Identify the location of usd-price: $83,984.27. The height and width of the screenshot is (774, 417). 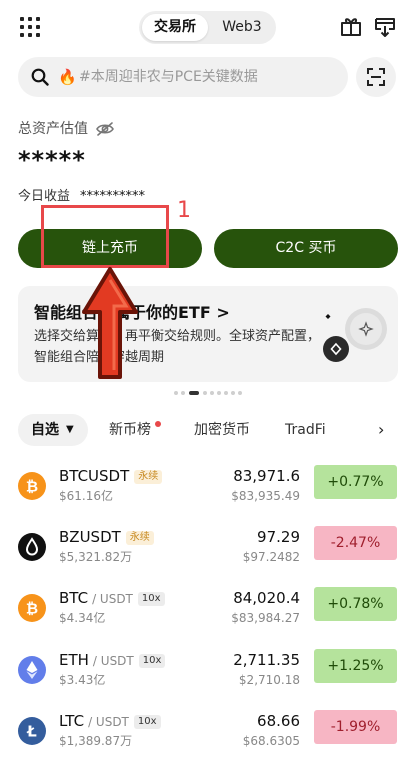
(265, 618).